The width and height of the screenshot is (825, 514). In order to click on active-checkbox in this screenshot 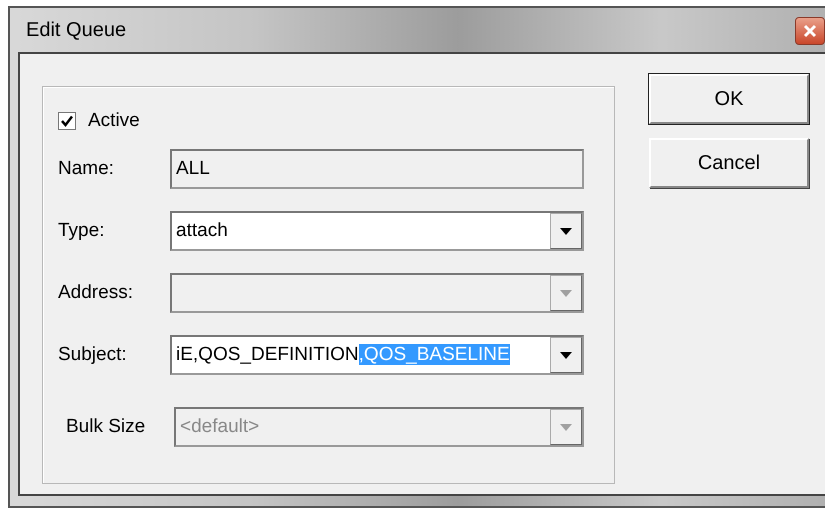, I will do `click(67, 121)`.